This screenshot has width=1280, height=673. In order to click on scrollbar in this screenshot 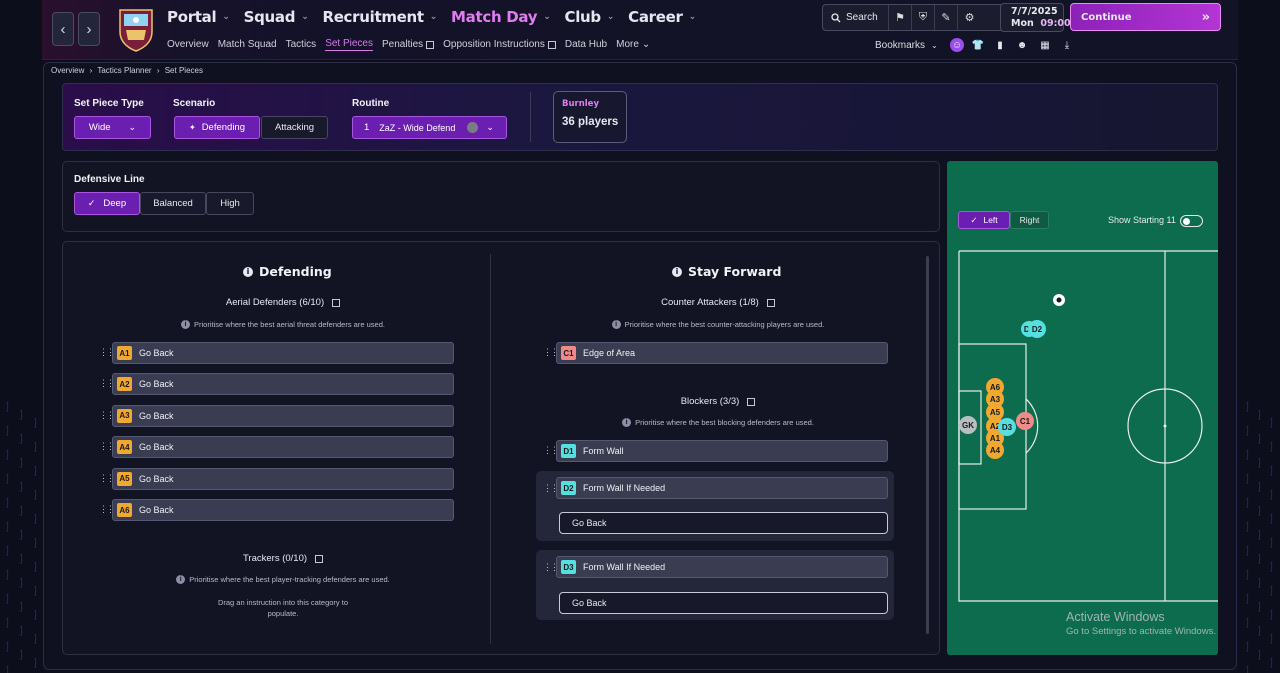, I will do `click(927, 445)`.